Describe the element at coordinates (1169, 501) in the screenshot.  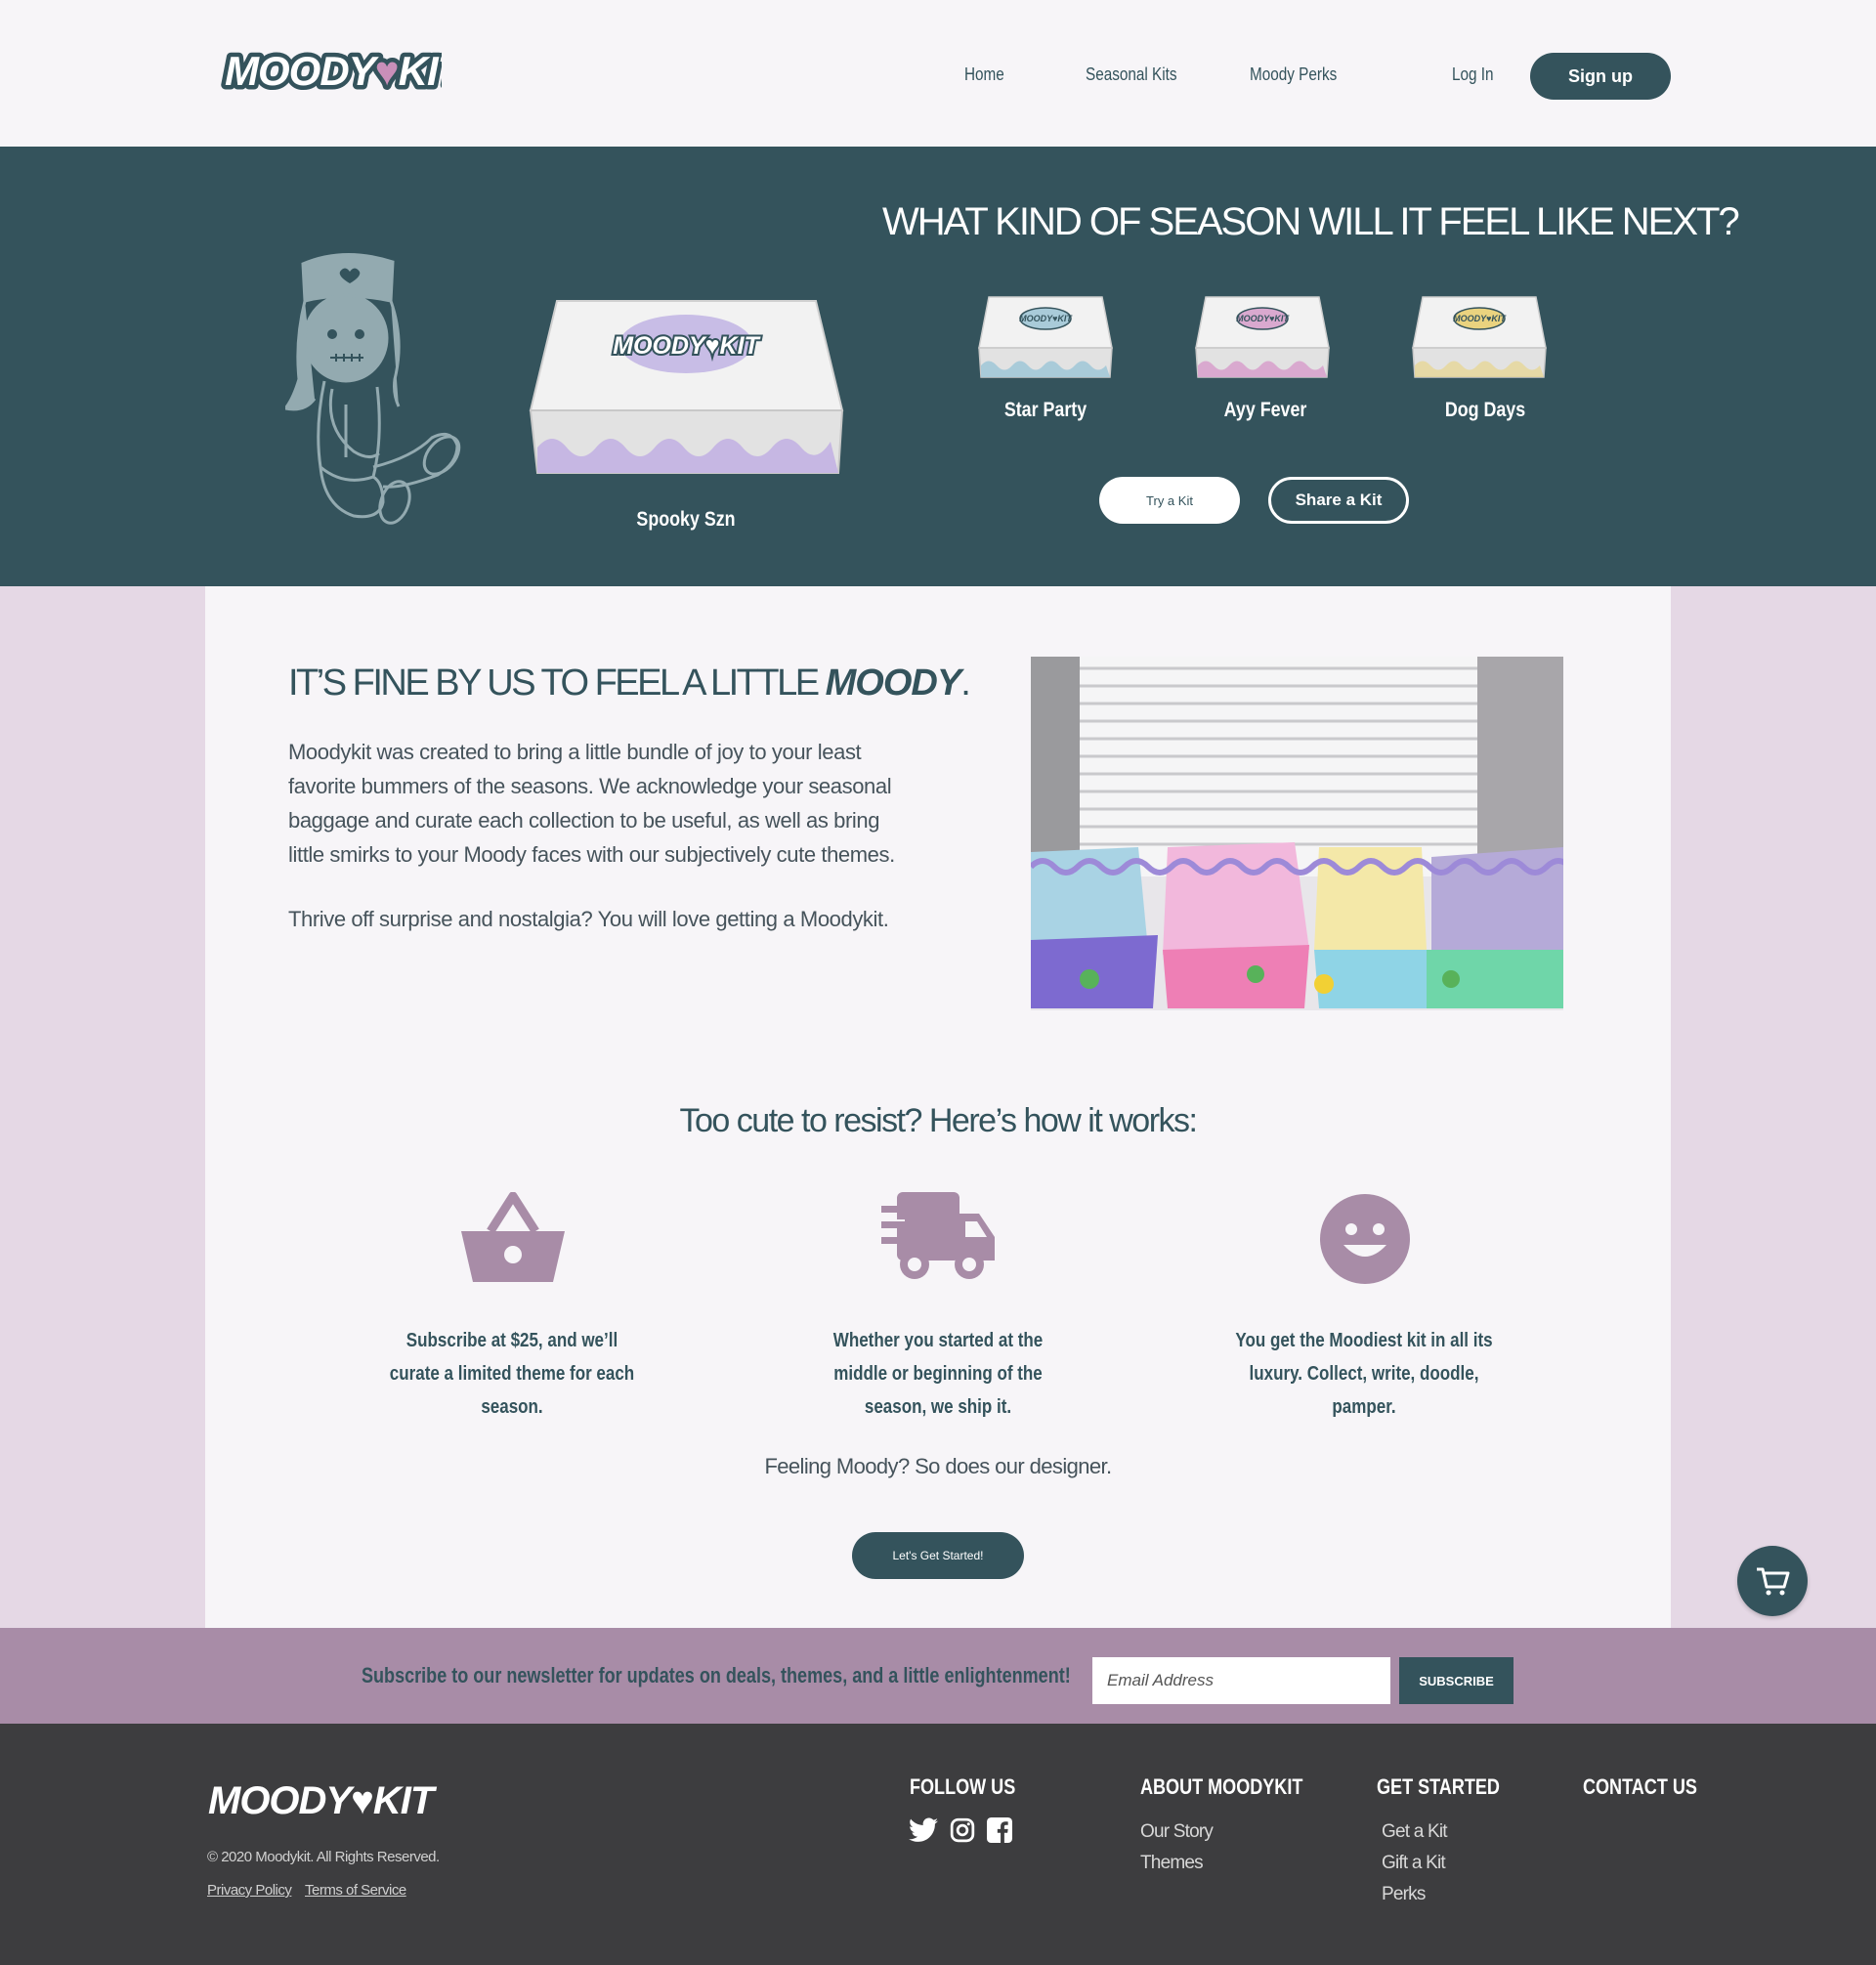
I see `try-a-kit-button: Try a Kit` at that location.